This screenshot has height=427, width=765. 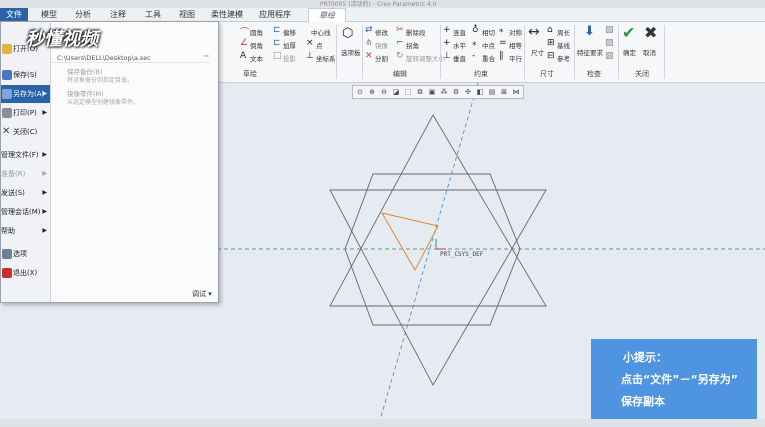 I want to click on menu-item-label: 管理文件(F), so click(x=20, y=155).